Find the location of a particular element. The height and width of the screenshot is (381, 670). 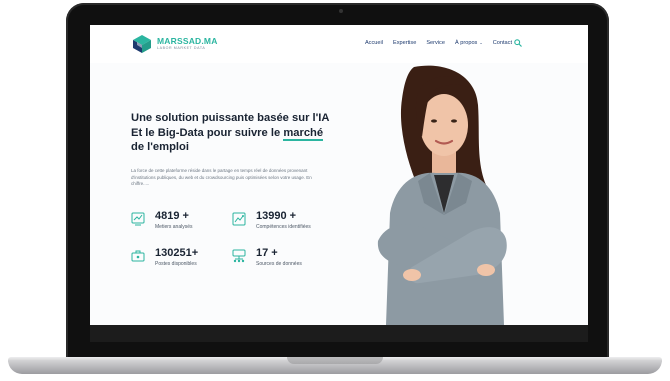

stat-label: Compétences identifiées is located at coordinates (283, 227).